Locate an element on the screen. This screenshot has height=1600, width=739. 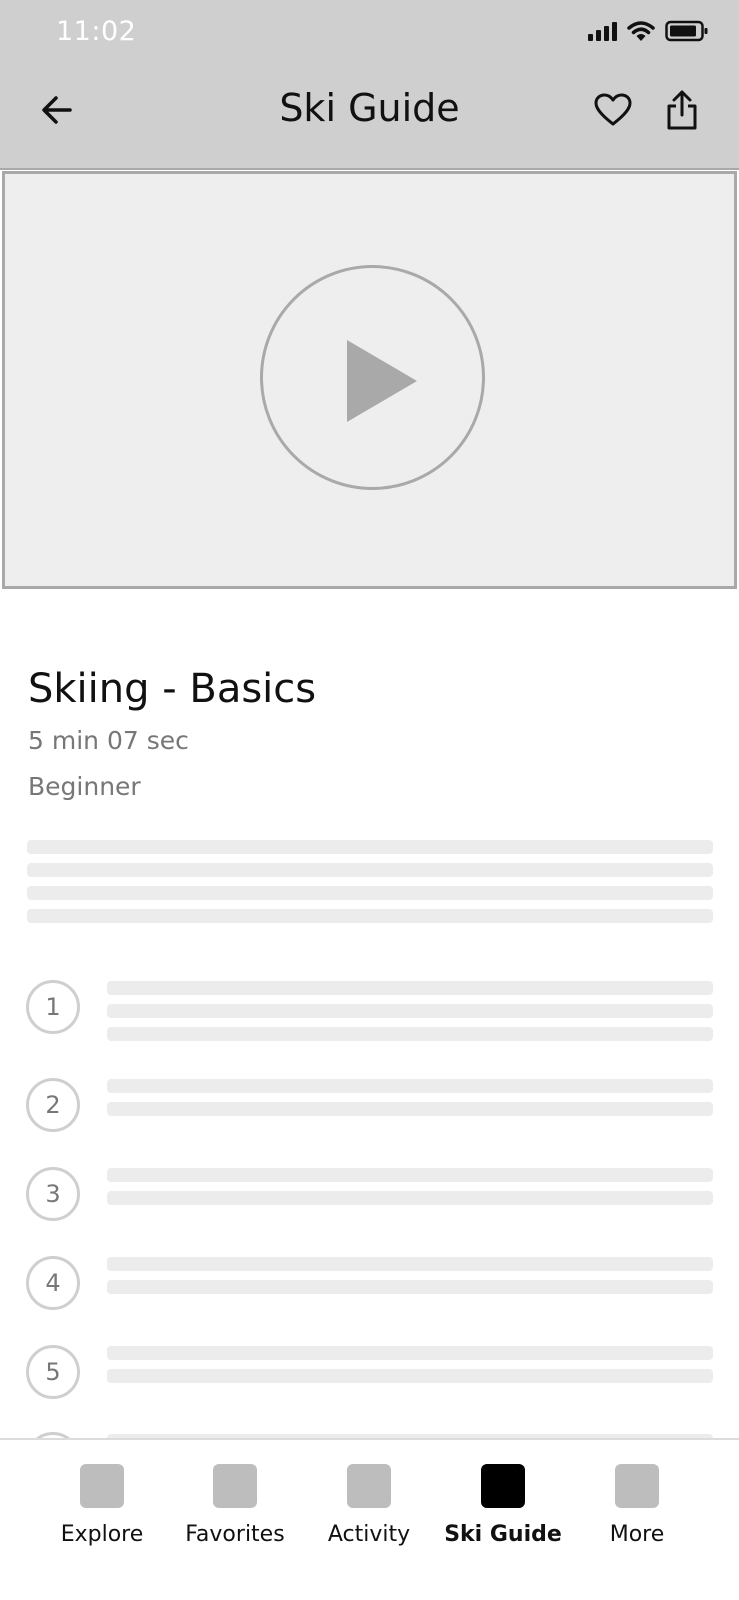
play-icon is located at coordinates (382, 381).